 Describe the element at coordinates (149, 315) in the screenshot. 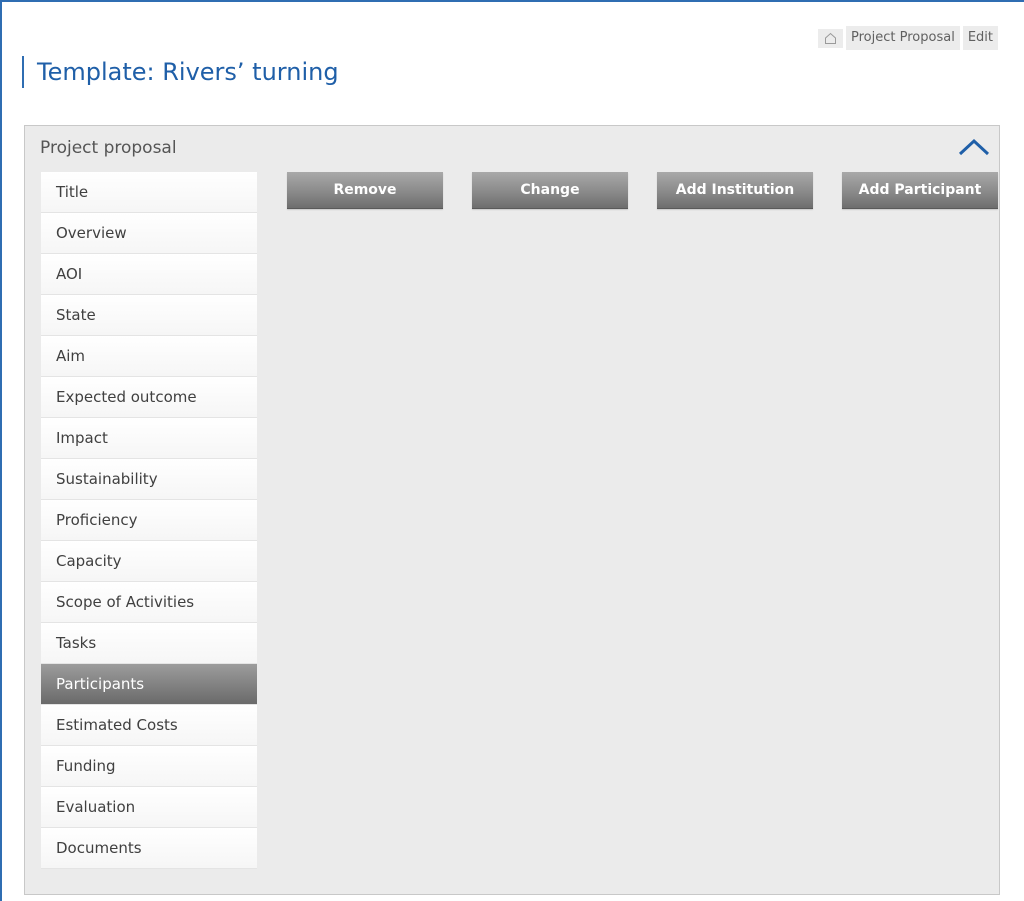

I see `nav-item-state: State` at that location.